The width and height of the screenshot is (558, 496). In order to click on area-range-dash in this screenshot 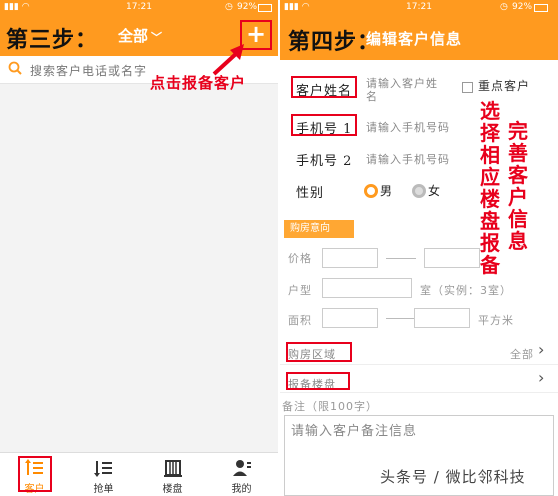, I will do `click(401, 318)`.